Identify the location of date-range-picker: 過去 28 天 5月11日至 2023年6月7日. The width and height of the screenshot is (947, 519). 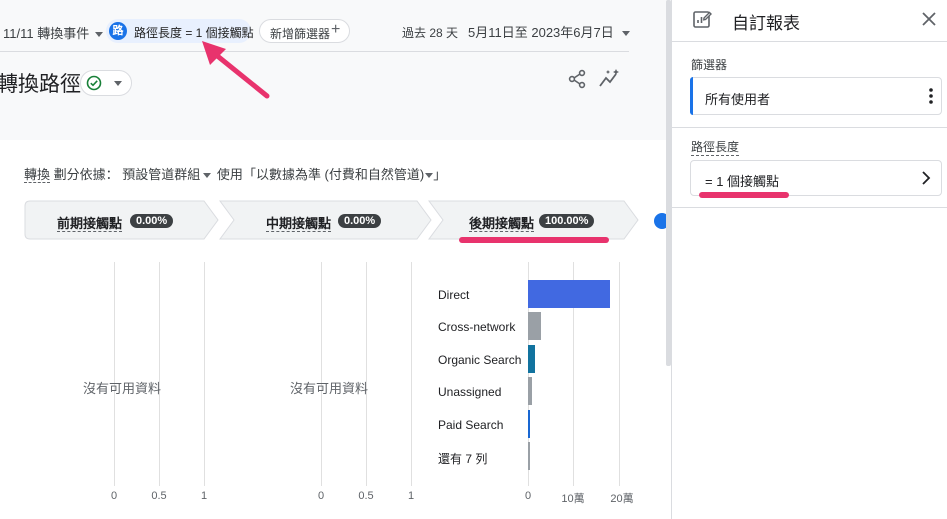
(516, 31).